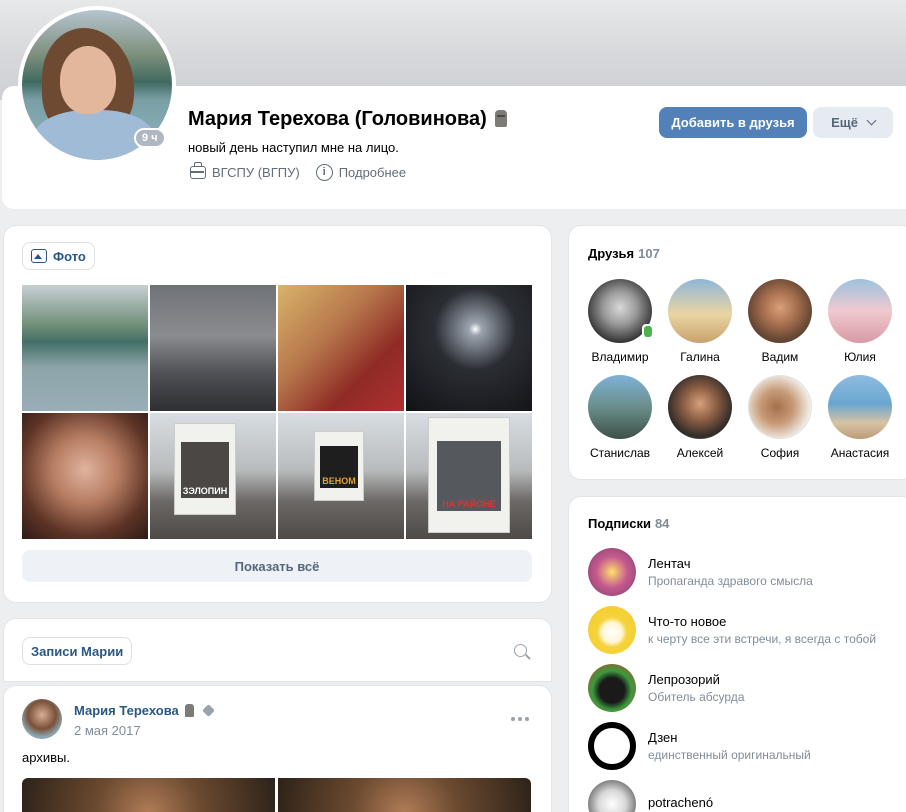  I want to click on friend-item: Юлия, so click(860, 321).